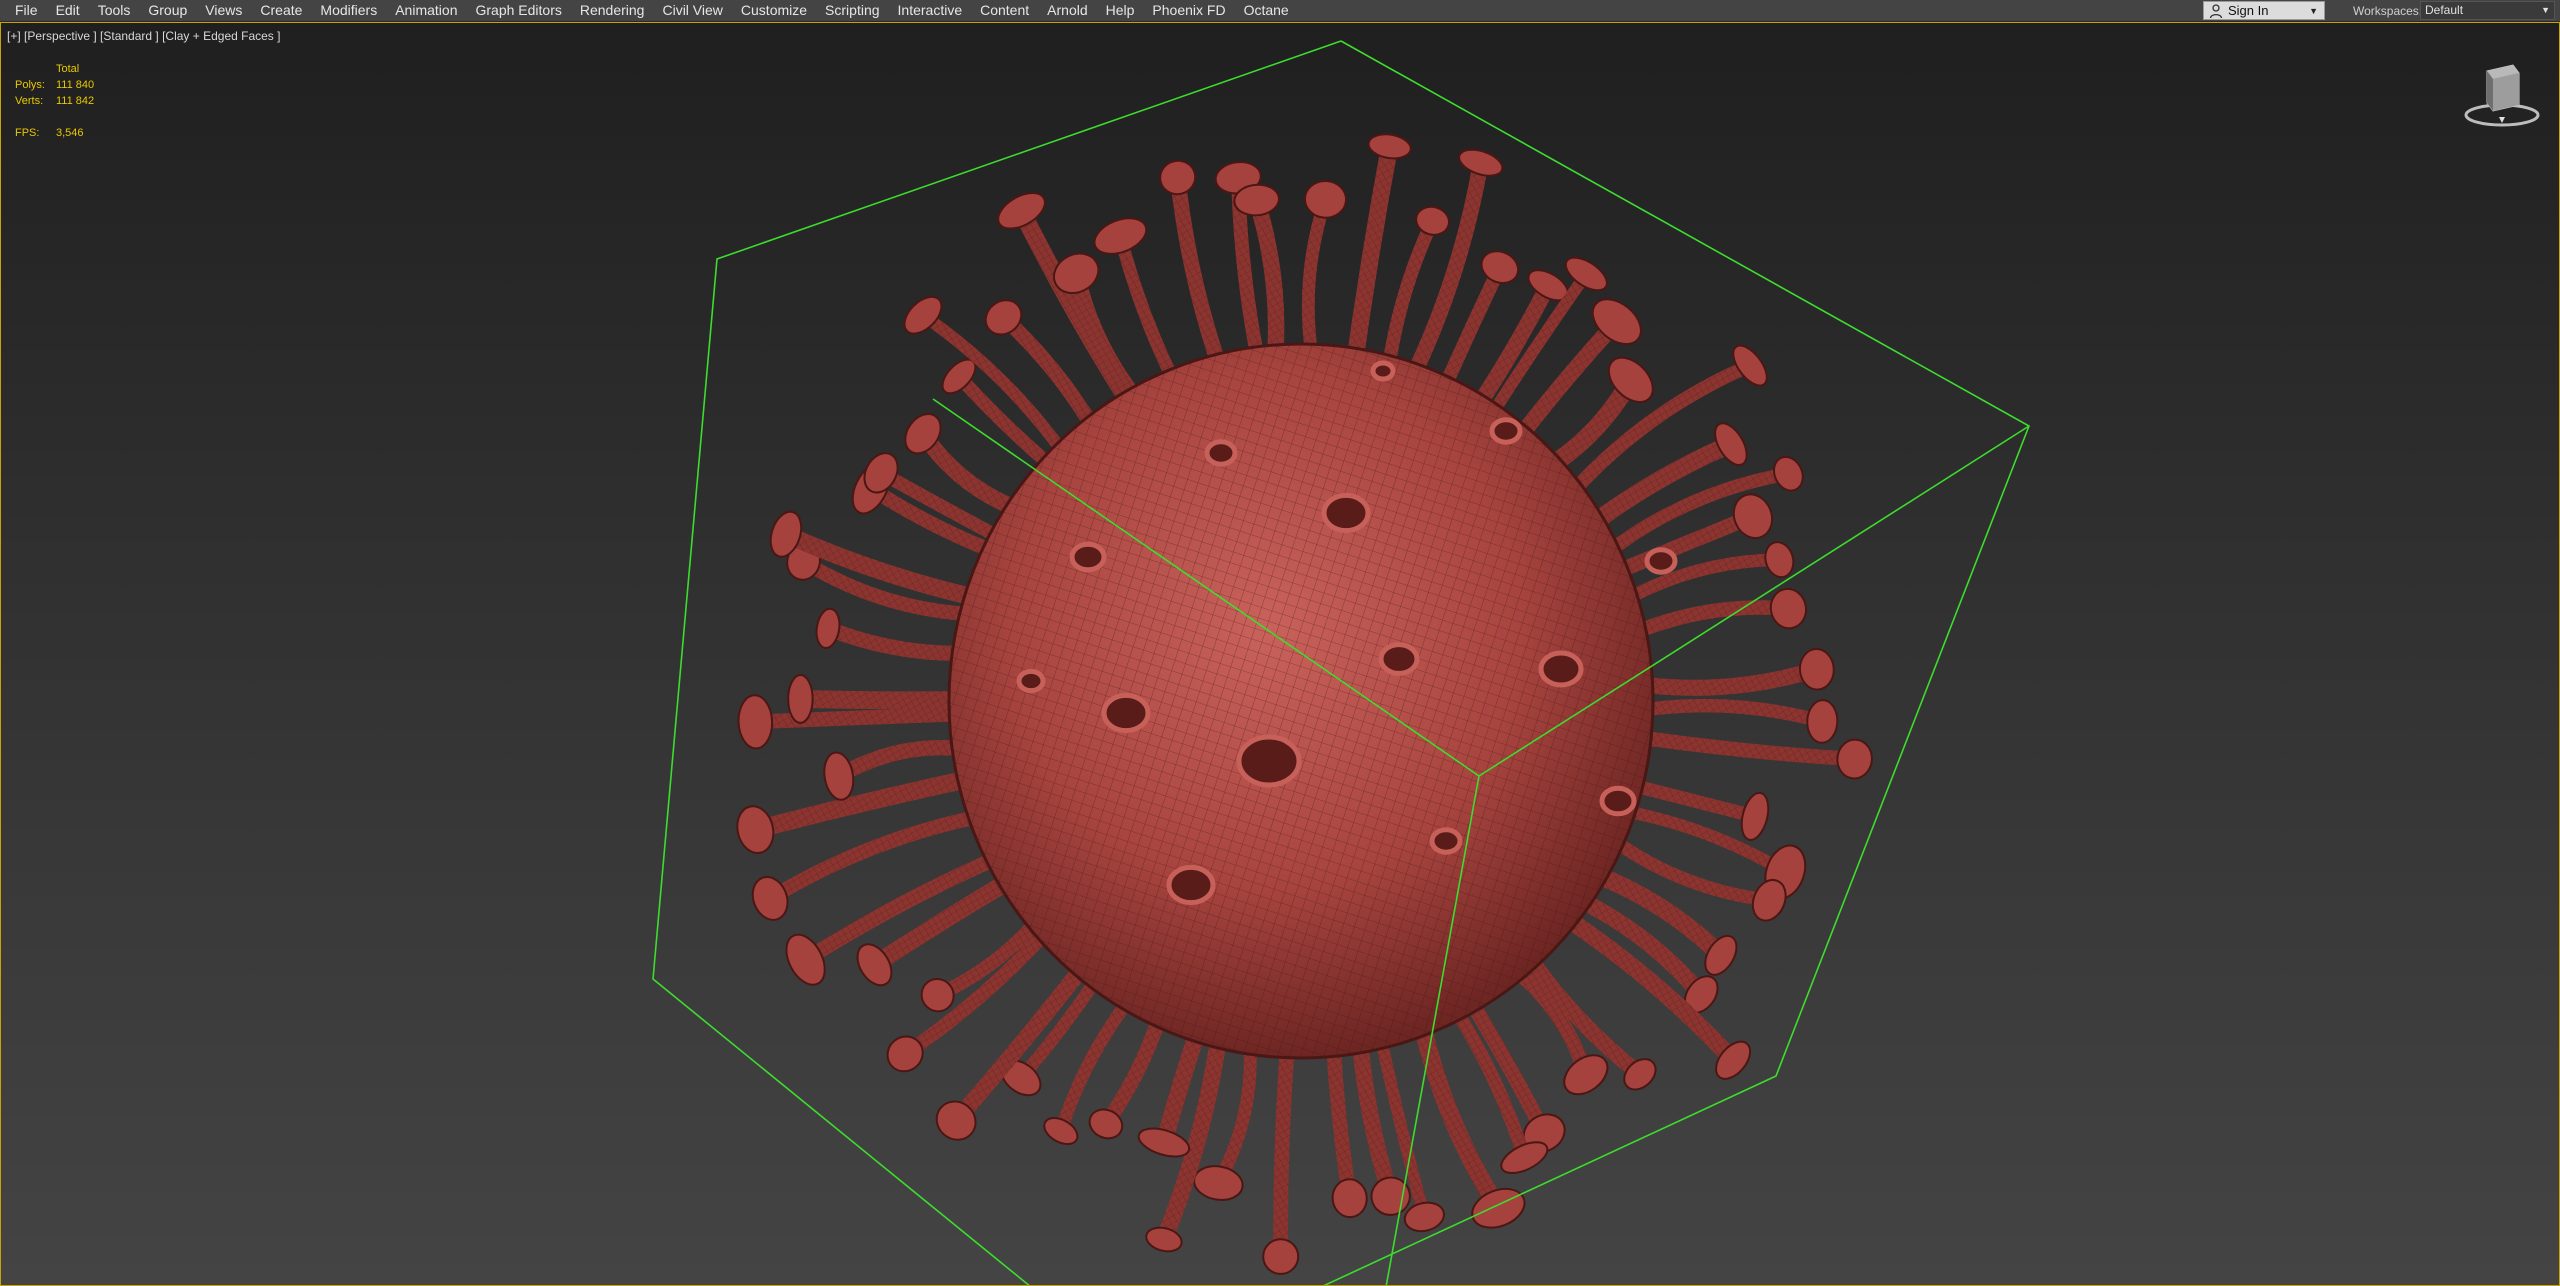  I want to click on stats-fps-value: 3,546, so click(70, 133).